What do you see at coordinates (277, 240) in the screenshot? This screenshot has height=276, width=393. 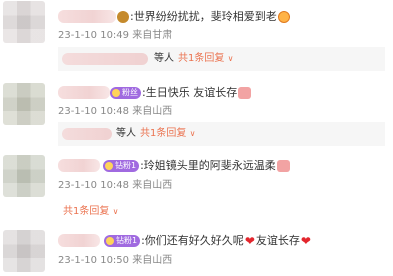 I see `comment-text-continued: 友谊长存` at bounding box center [277, 240].